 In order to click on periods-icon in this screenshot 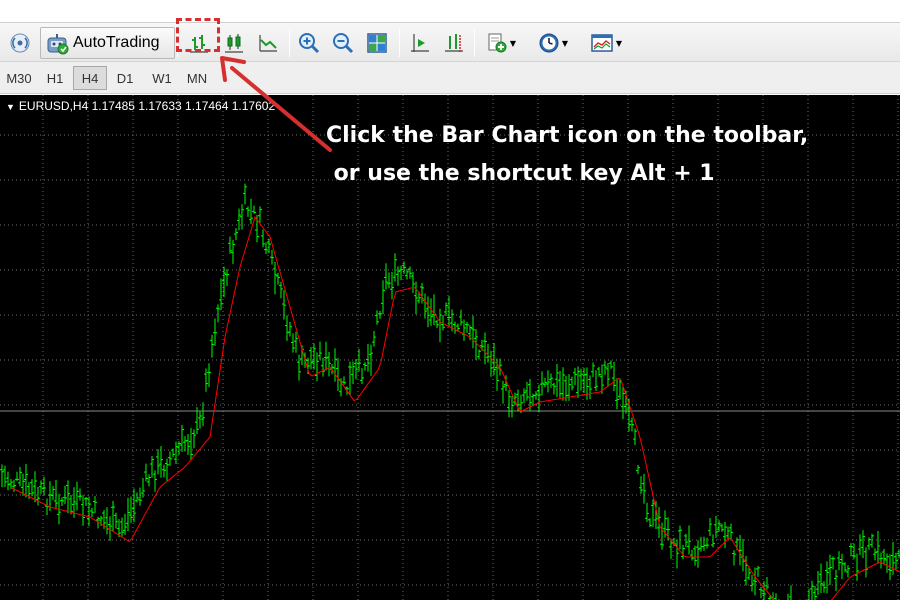, I will do `click(549, 43)`.